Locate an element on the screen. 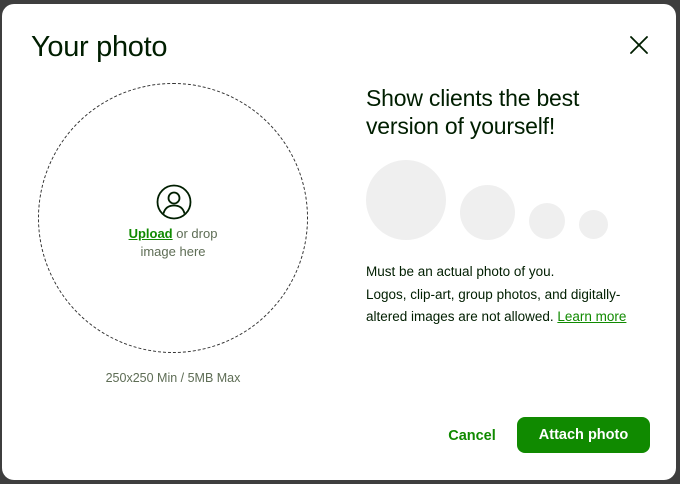 This screenshot has width=680, height=484. close-icon is located at coordinates (639, 45).